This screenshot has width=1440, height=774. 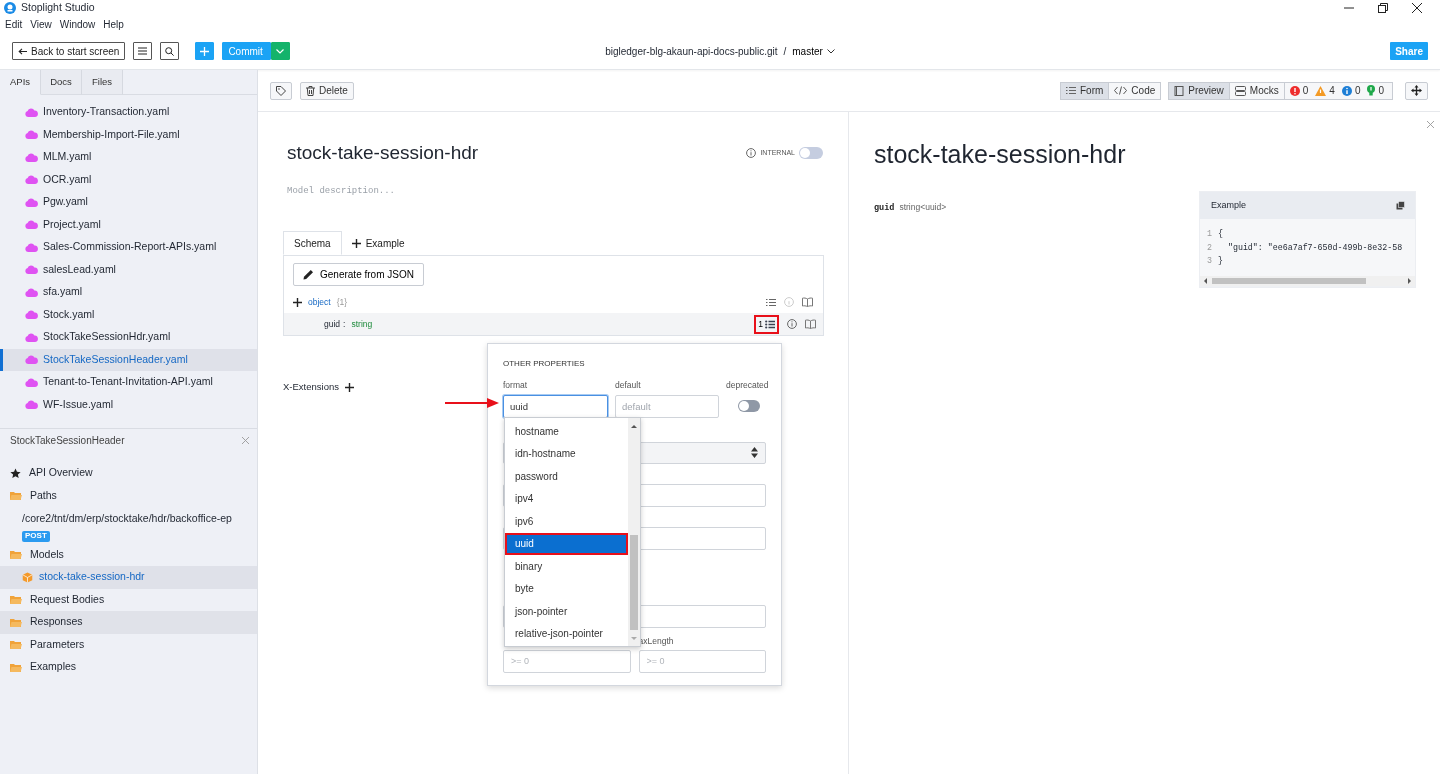 What do you see at coordinates (923, 207) in the screenshot?
I see `type-label: string<uuid>` at bounding box center [923, 207].